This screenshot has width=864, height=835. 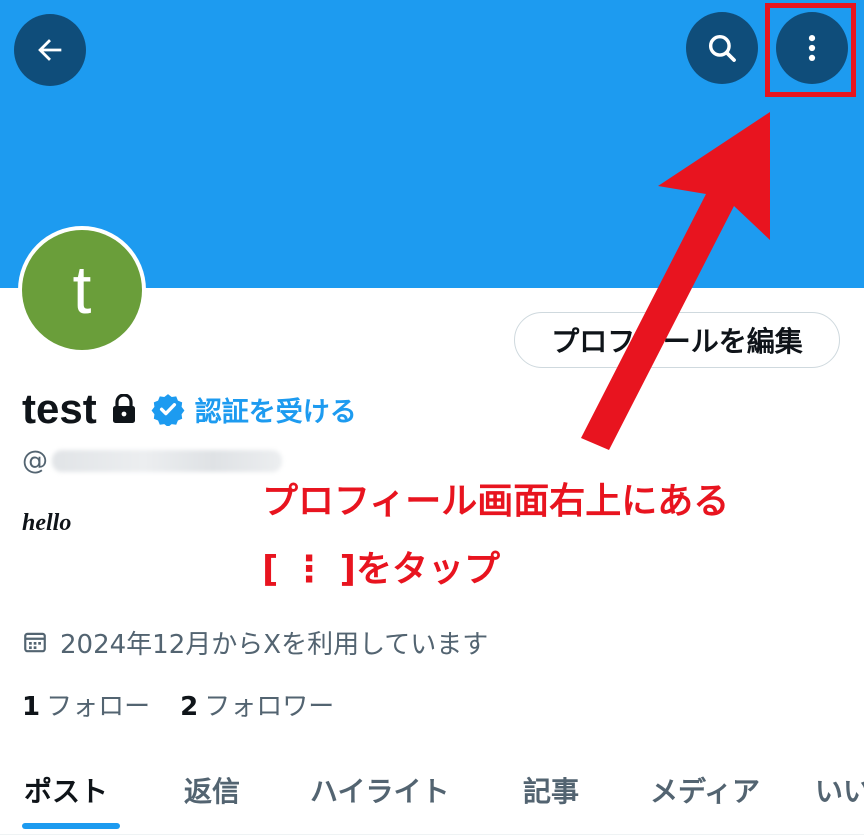 I want to click on joined-date: 2024年12月からXを利用しています, so click(x=255, y=642).